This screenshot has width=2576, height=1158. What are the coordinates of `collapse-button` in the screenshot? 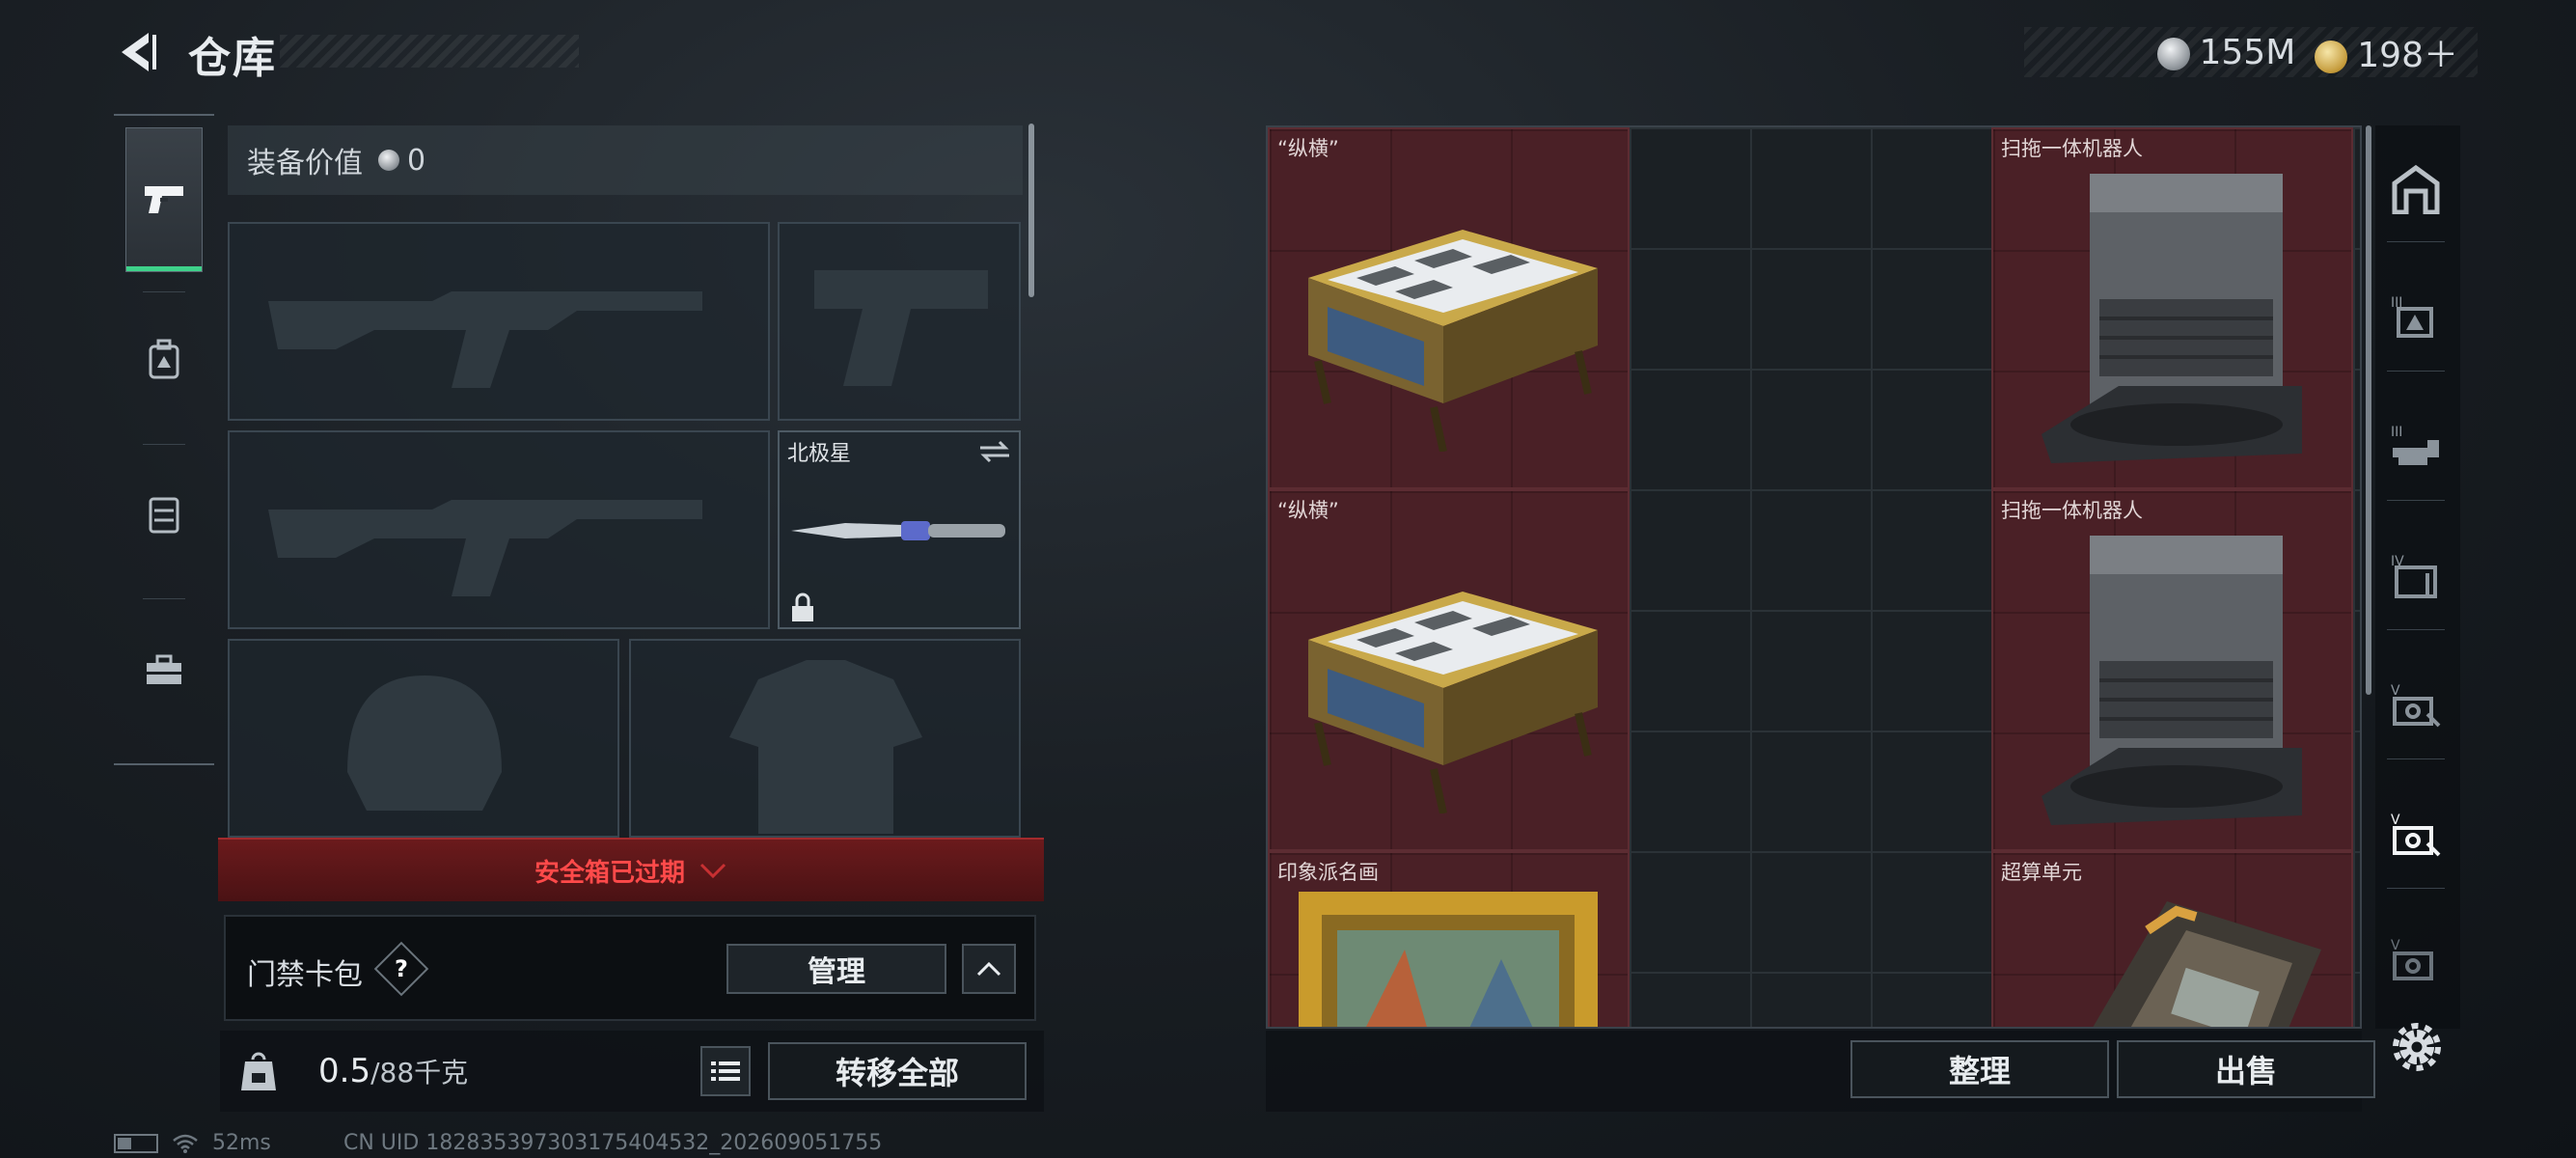 It's located at (989, 969).